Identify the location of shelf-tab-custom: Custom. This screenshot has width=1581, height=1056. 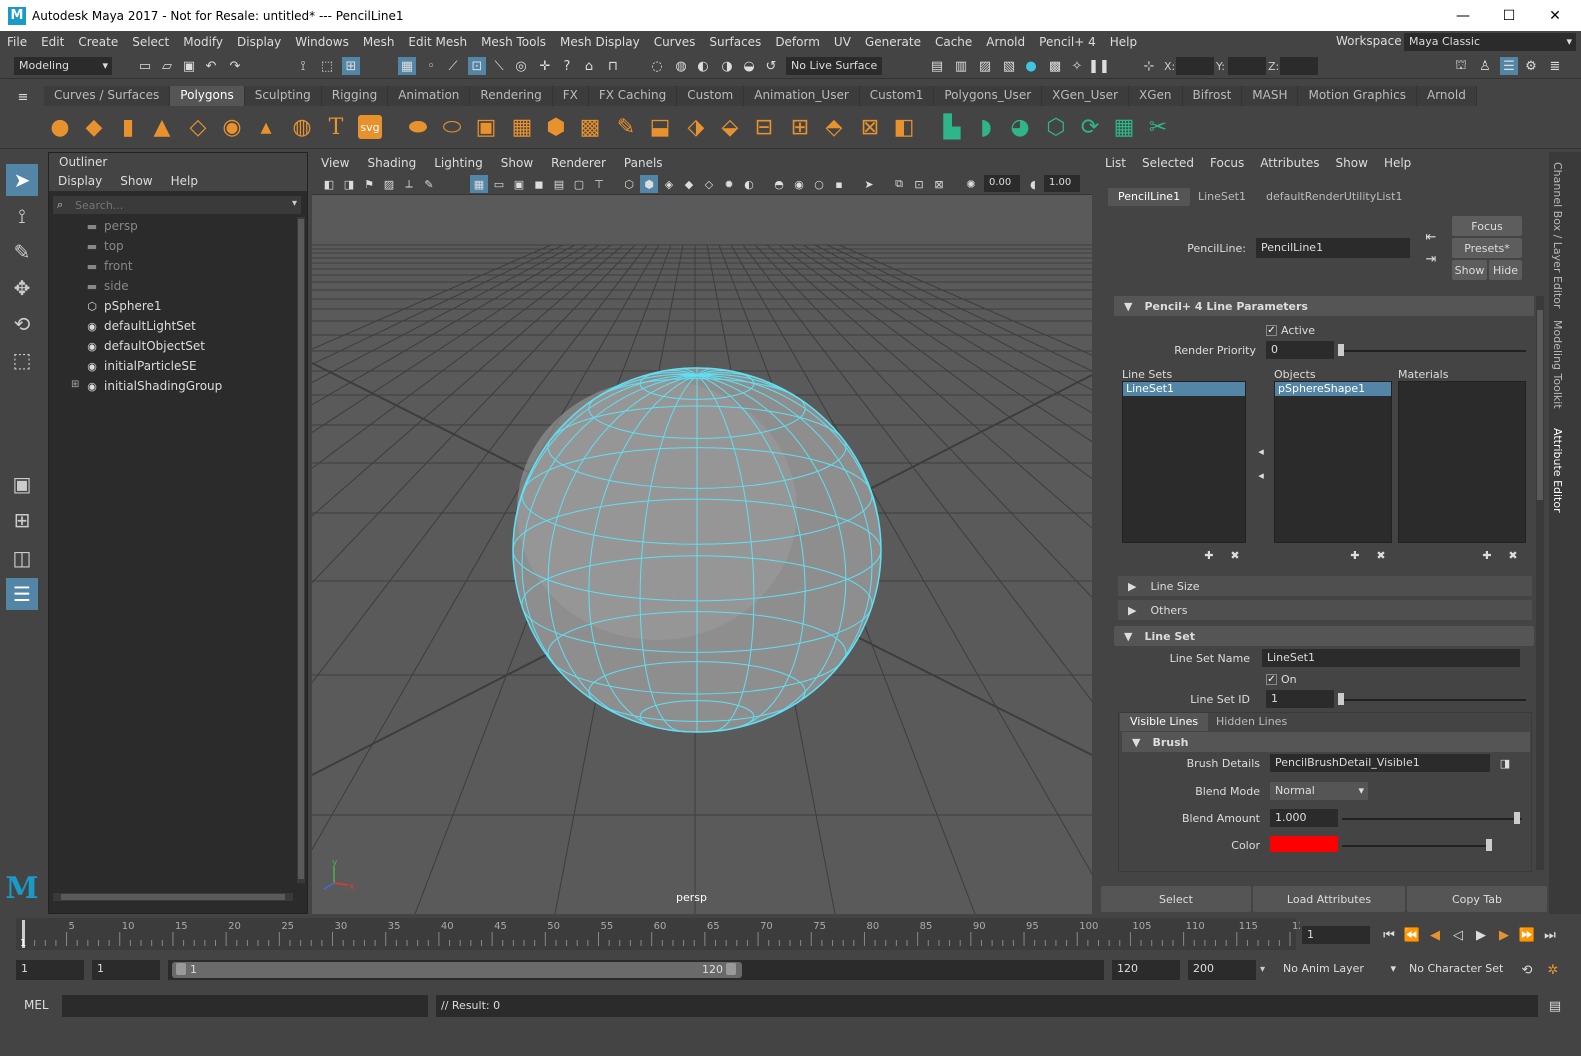
(711, 96).